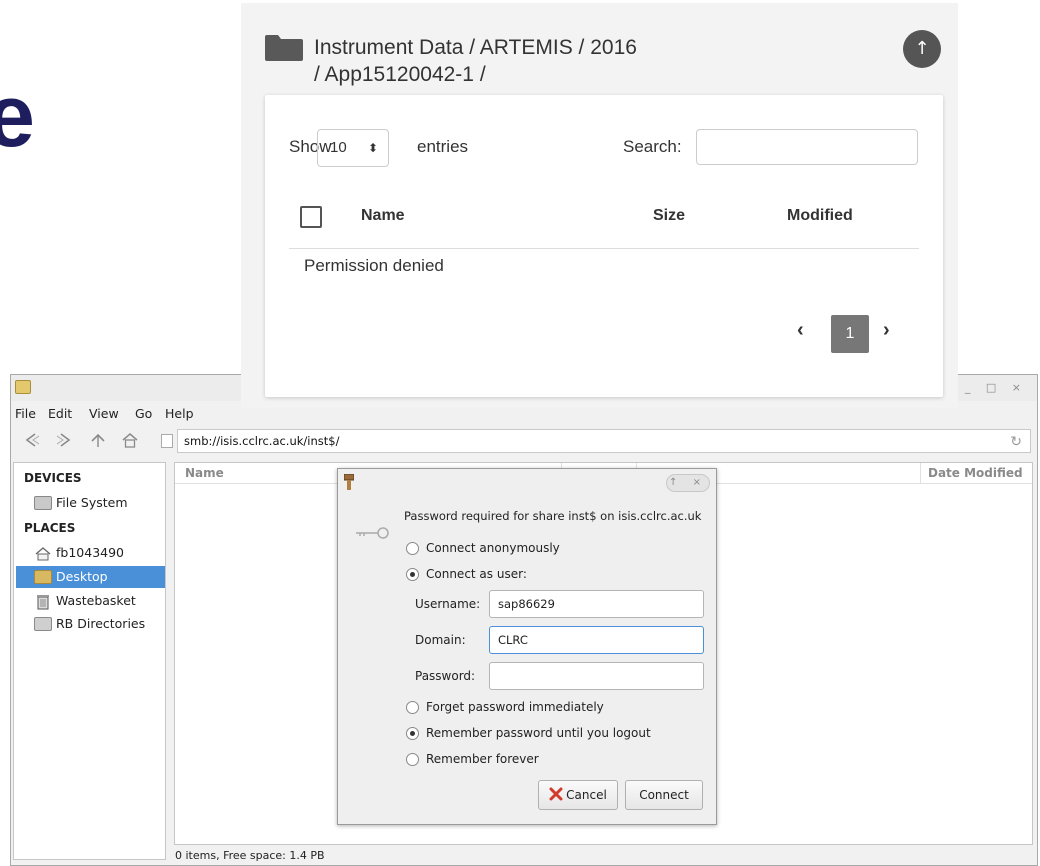 This screenshot has width=1040, height=866. Describe the element at coordinates (104, 413) in the screenshot. I see `menu-view: View` at that location.